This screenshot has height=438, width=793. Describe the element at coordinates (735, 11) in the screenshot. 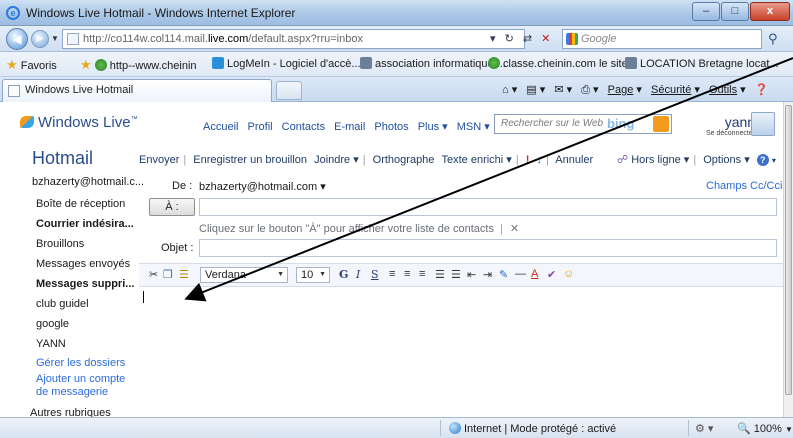

I see `maximize-button: □` at that location.